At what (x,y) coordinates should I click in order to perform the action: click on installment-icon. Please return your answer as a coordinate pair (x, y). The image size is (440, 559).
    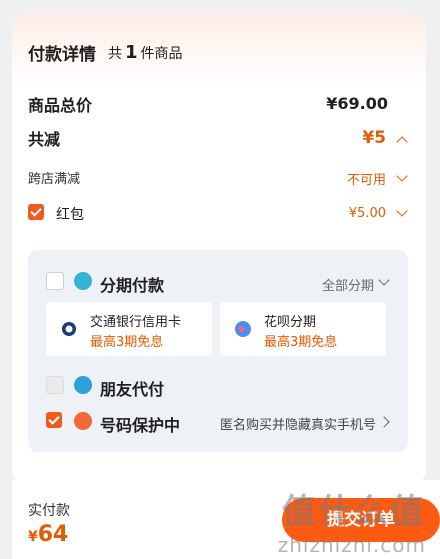
    Looking at the image, I should click on (83, 281).